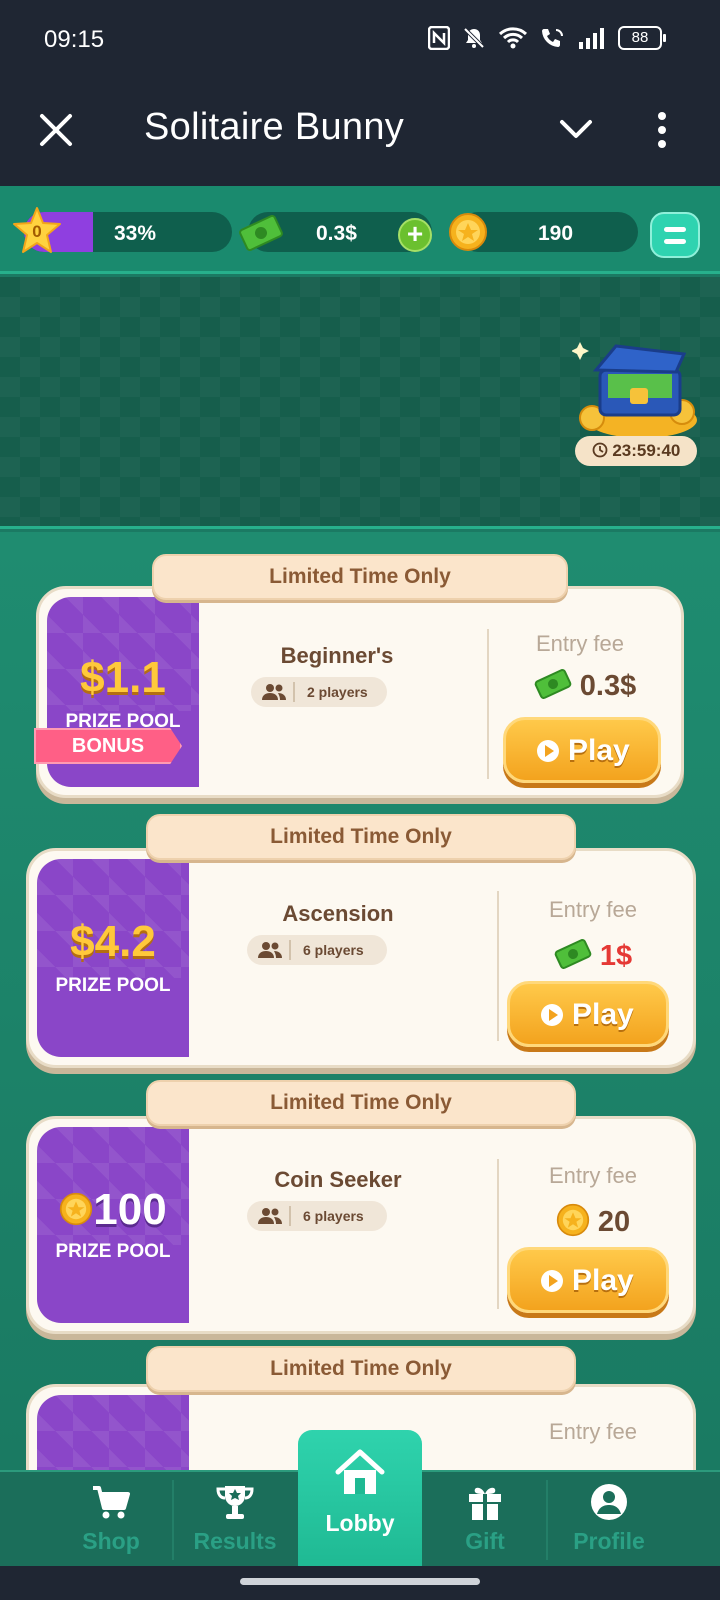 This screenshot has width=720, height=1600. What do you see at coordinates (135, 233) in the screenshot?
I see `xp-percent: 33%` at bounding box center [135, 233].